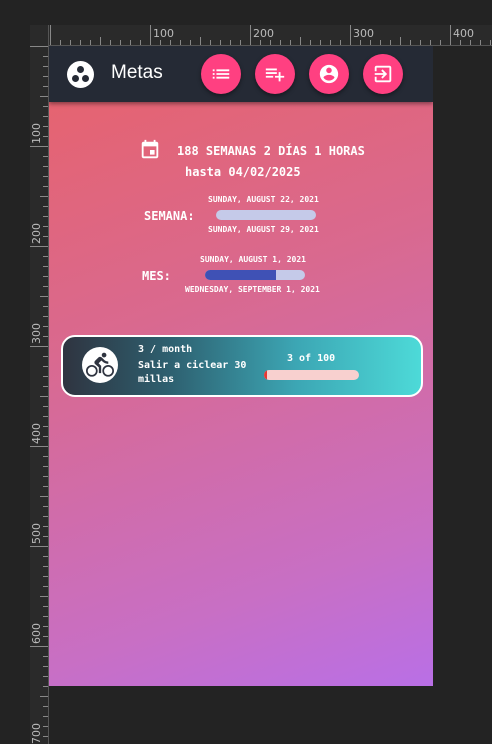  I want to click on goals-list-button, so click(221, 74).